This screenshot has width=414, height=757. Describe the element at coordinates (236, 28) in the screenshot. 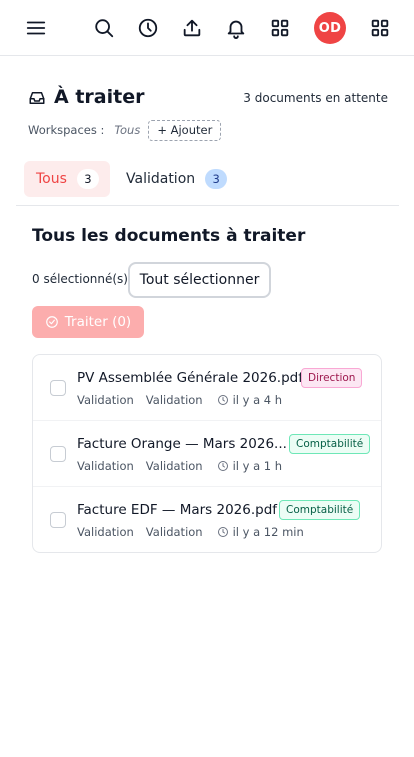

I see `bell-icon` at that location.